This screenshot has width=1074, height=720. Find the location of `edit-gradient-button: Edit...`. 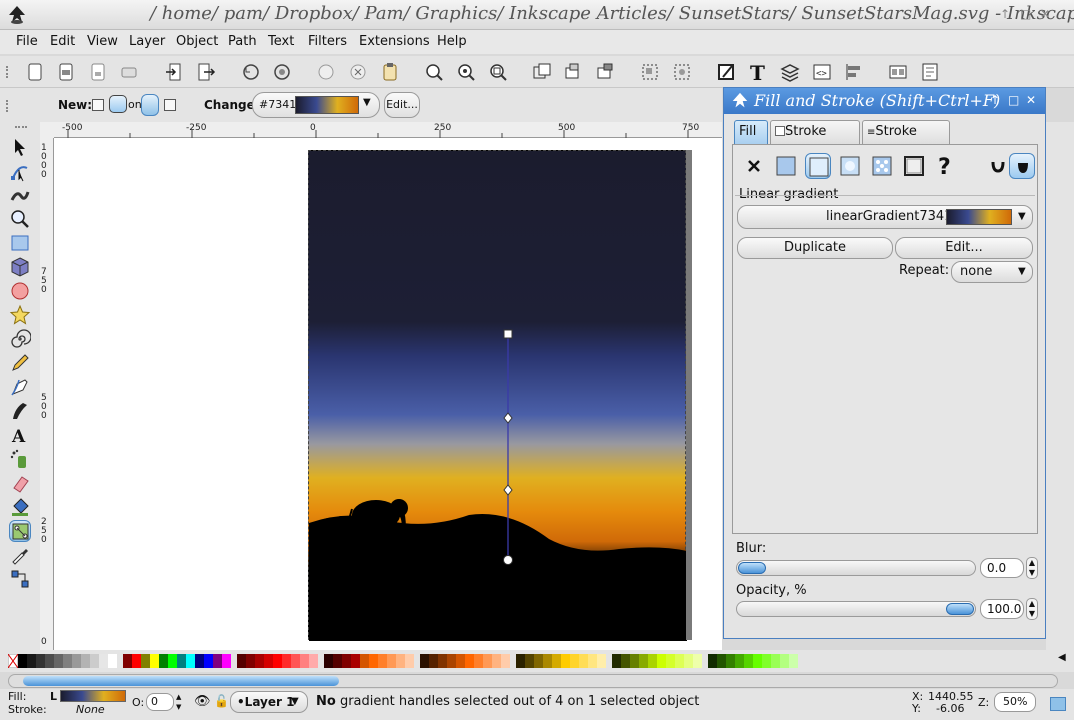

edit-gradient-button: Edit... is located at coordinates (402, 105).